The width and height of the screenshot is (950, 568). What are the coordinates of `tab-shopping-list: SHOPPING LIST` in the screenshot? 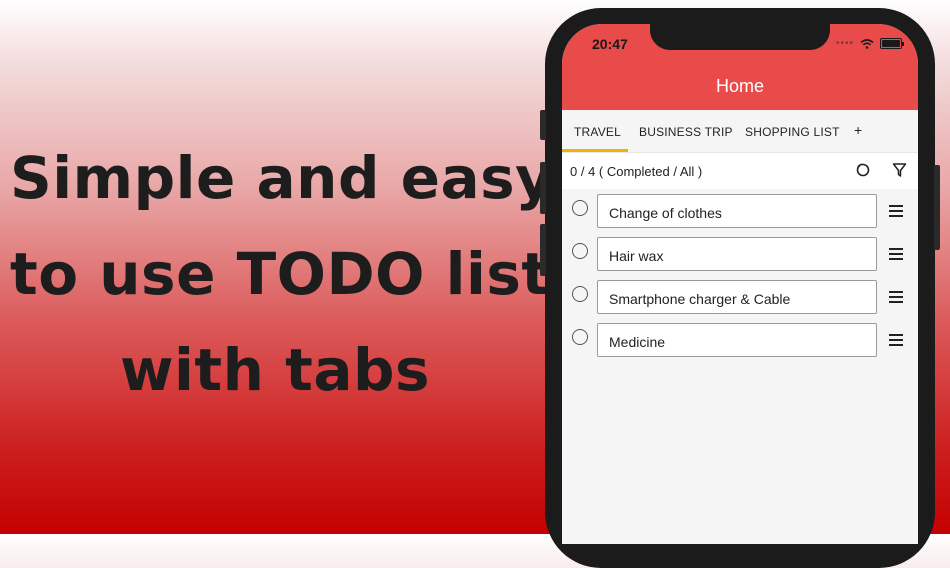 It's located at (792, 132).